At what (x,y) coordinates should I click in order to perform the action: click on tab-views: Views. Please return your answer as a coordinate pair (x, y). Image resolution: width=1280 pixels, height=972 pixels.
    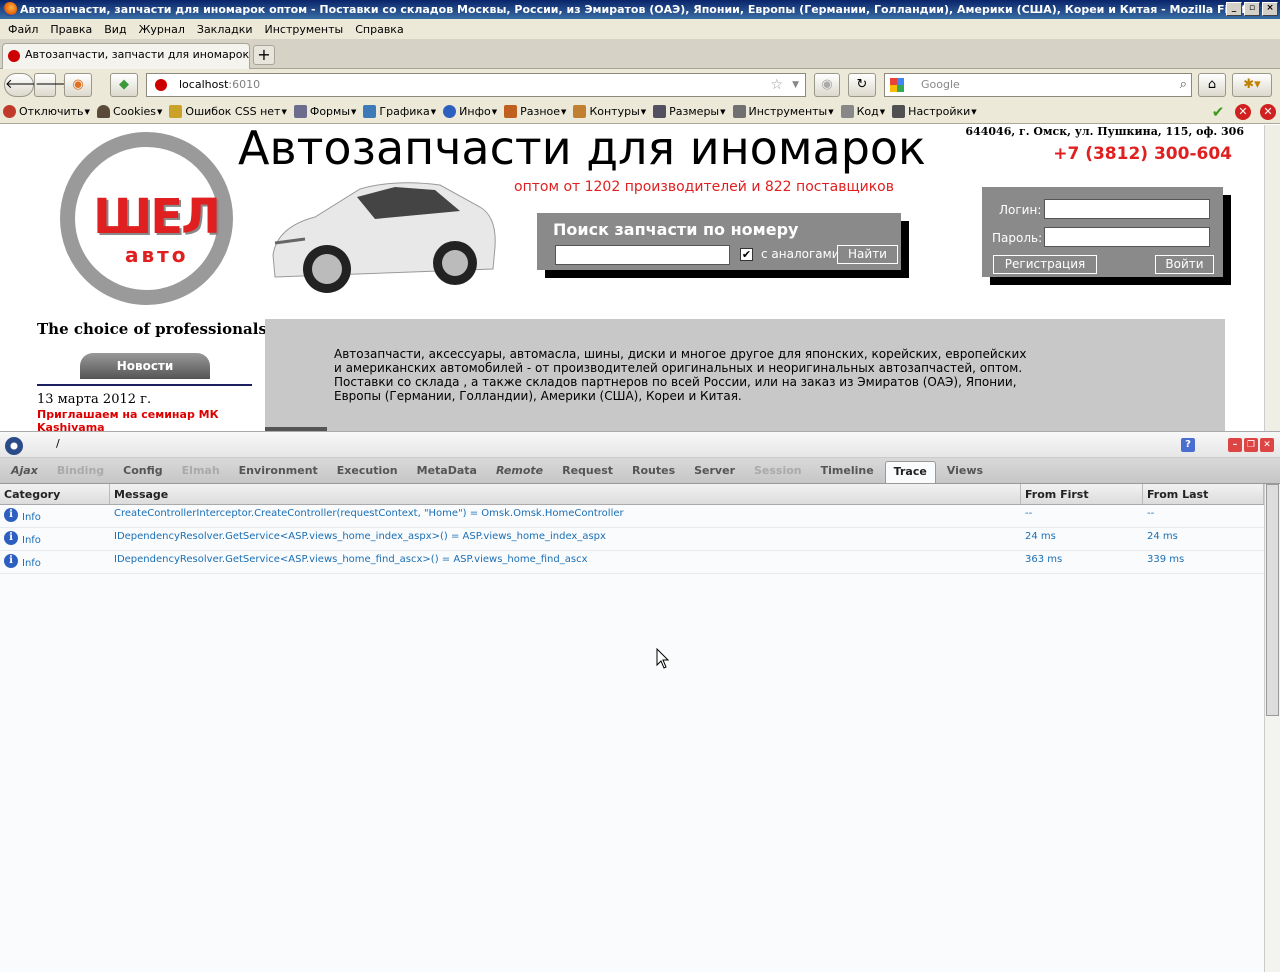
    Looking at the image, I should click on (965, 472).